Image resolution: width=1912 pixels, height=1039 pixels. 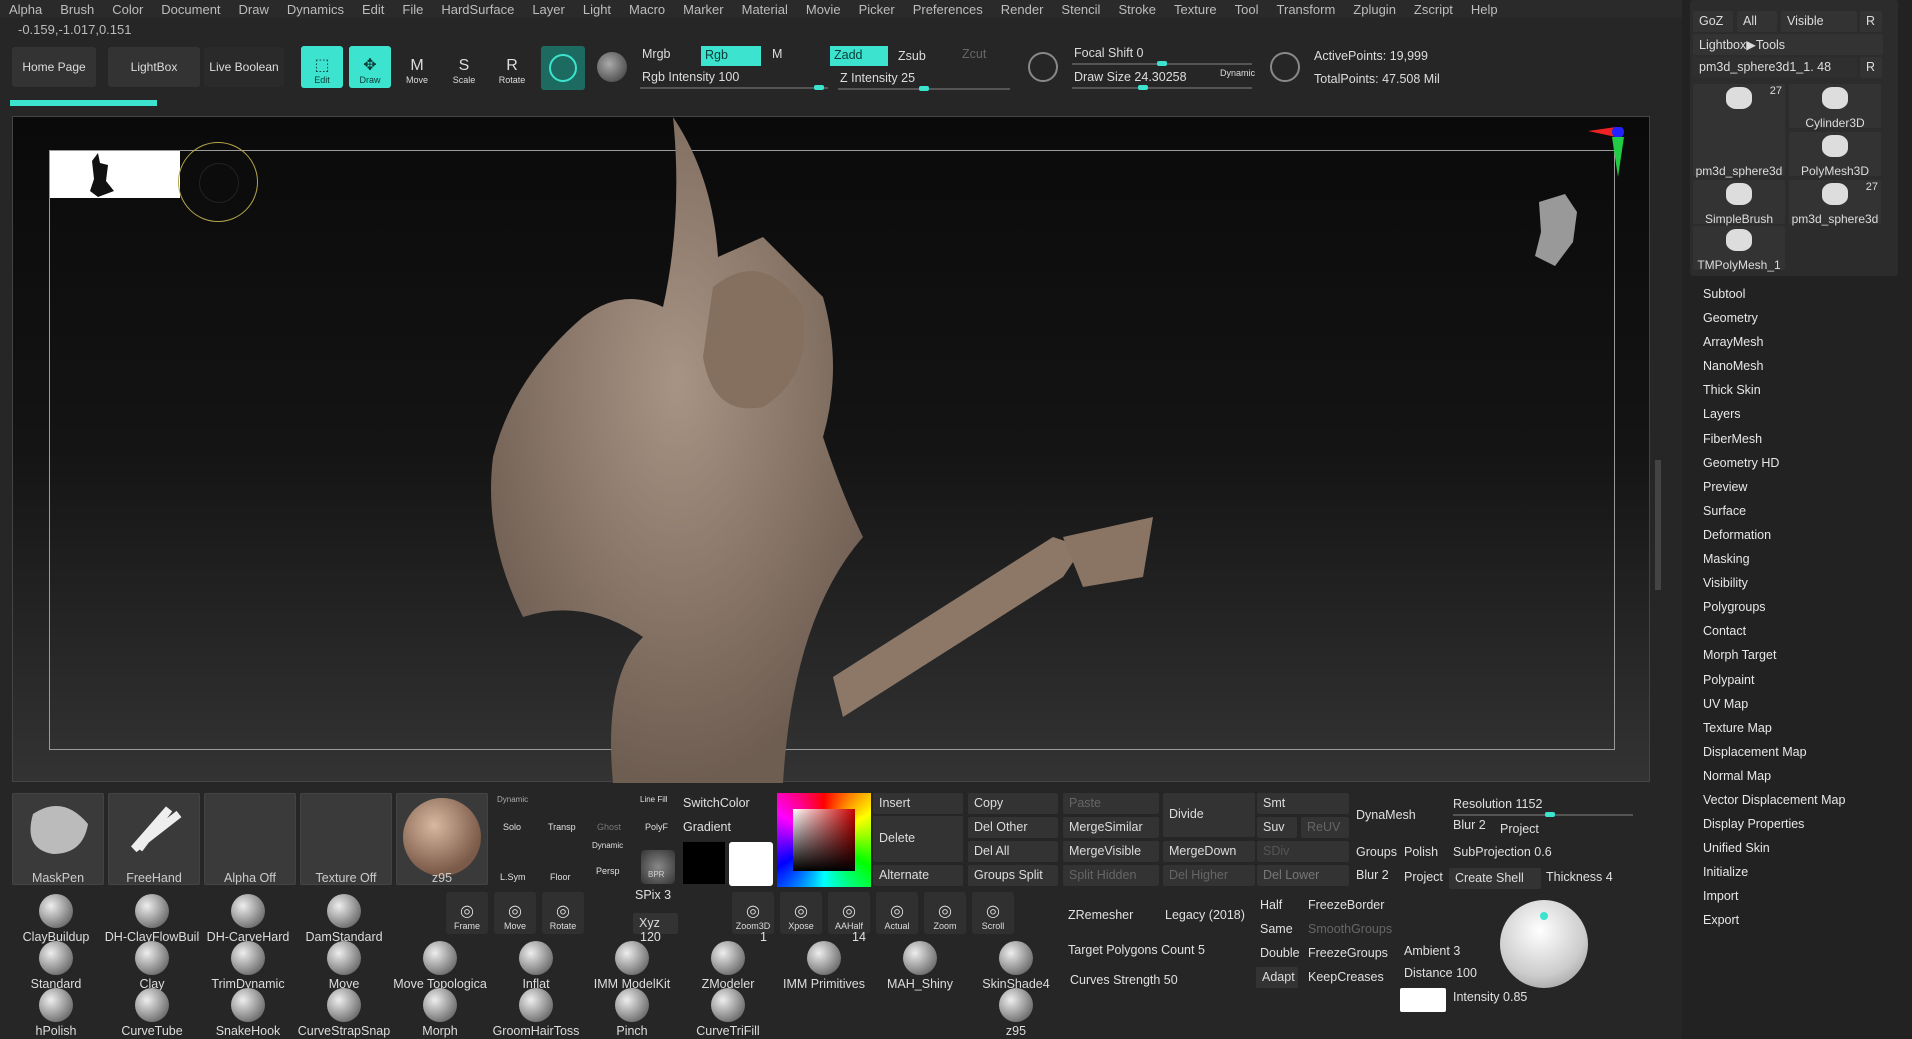 What do you see at coordinates (1440, 973) in the screenshot?
I see `distance-slider: Distance 100` at bounding box center [1440, 973].